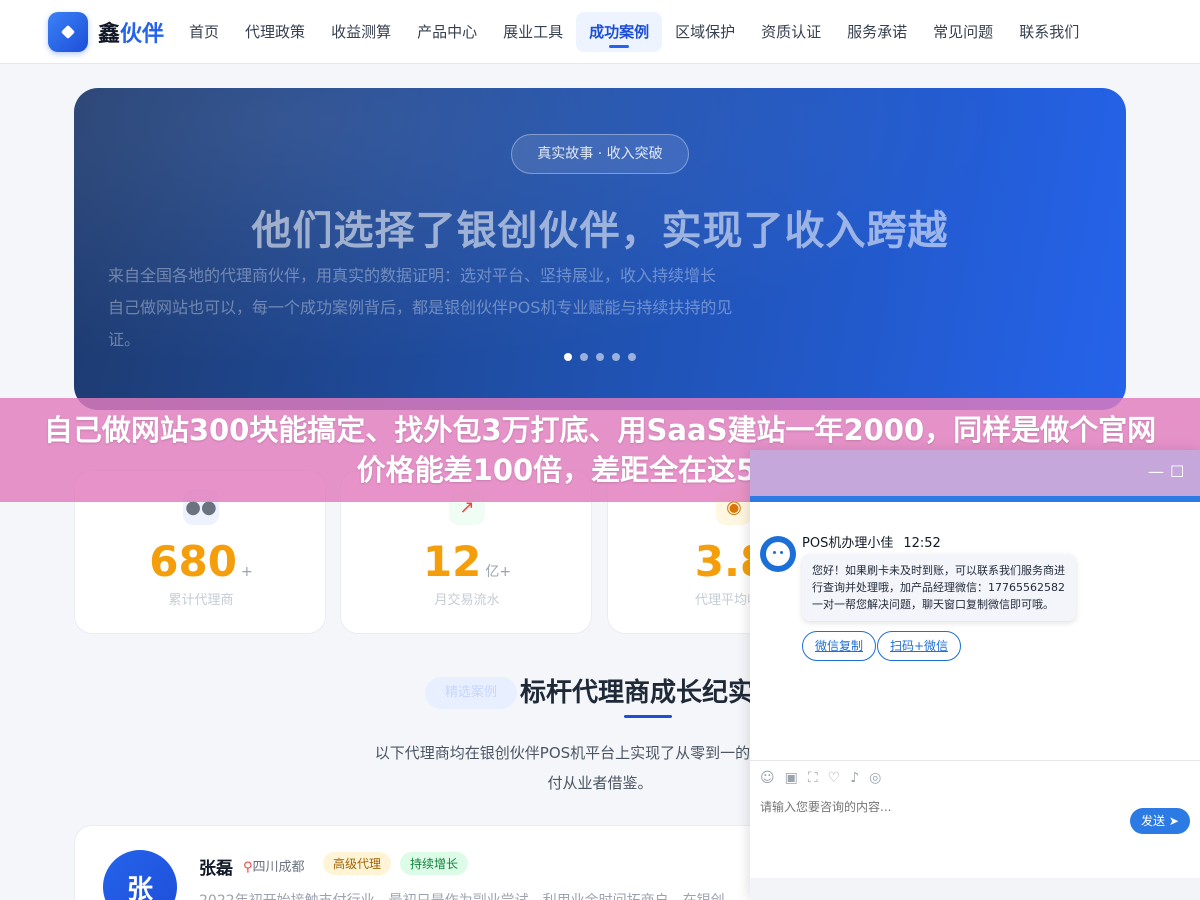  Describe the element at coordinates (479, 895) in the screenshot. I see `case-story: 2022年初开始接触支付行业，最初只是作为副业尝试，利用业余时间拓商户，在银创` at that location.